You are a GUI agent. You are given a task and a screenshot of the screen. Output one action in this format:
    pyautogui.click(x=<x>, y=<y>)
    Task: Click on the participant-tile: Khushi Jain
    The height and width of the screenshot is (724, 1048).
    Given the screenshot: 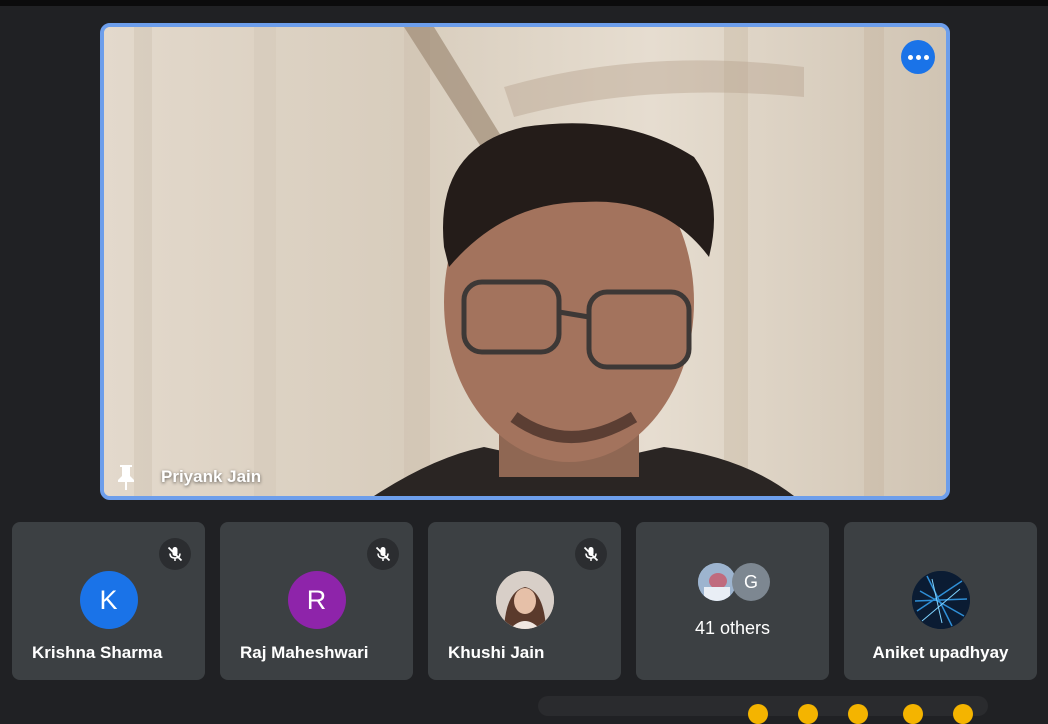 What is the action you would take?
    pyautogui.click(x=524, y=601)
    